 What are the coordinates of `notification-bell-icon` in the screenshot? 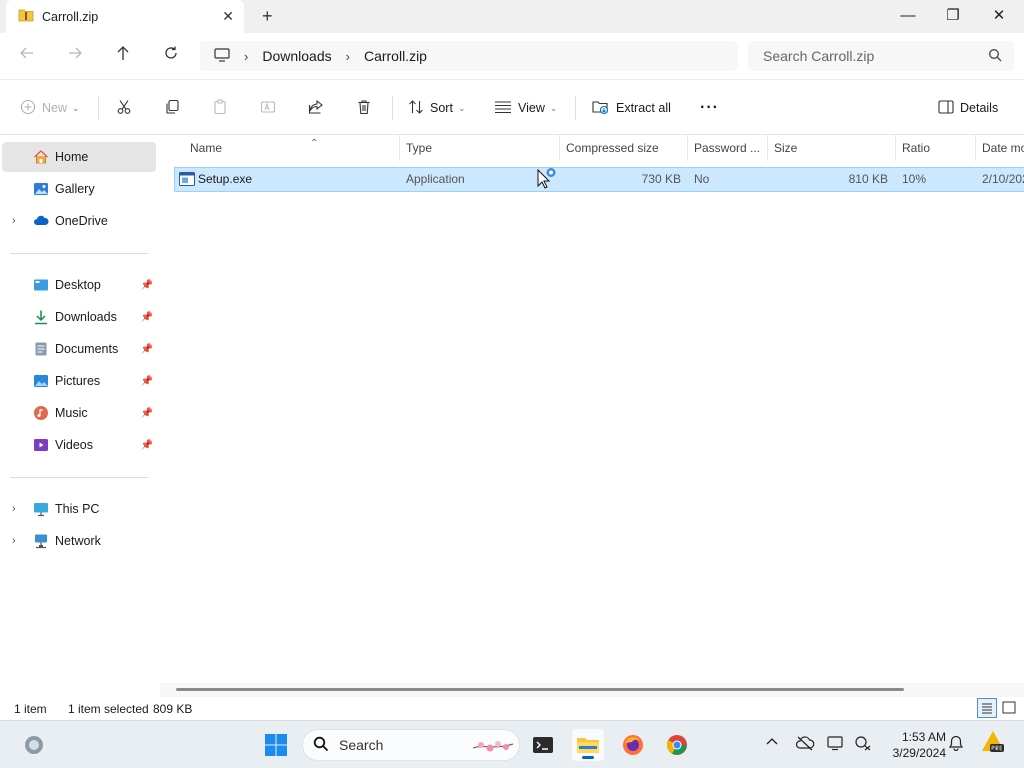 It's located at (956, 744).